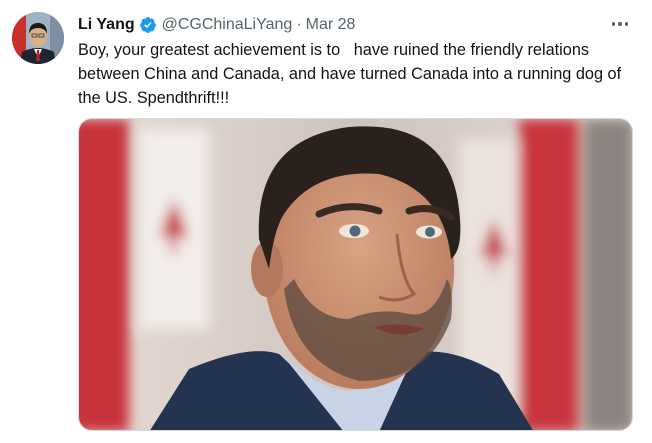 This screenshot has width=652, height=443. I want to click on avatar, so click(38, 38).